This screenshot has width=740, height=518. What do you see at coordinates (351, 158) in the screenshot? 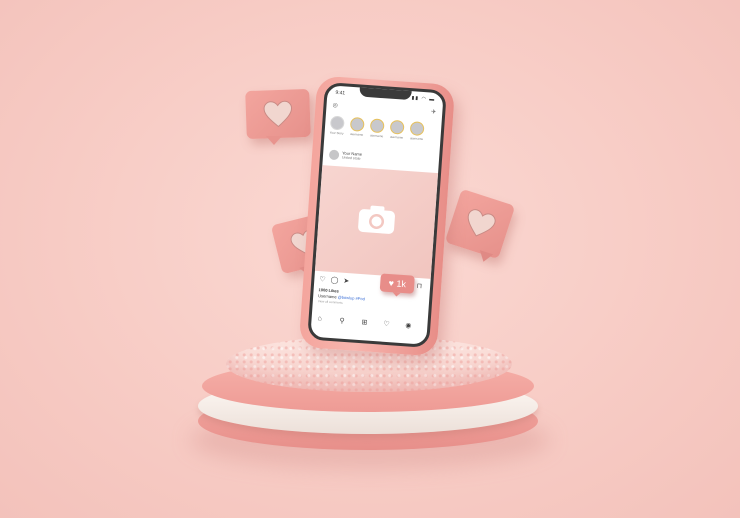
I see `post-location: United state` at bounding box center [351, 158].